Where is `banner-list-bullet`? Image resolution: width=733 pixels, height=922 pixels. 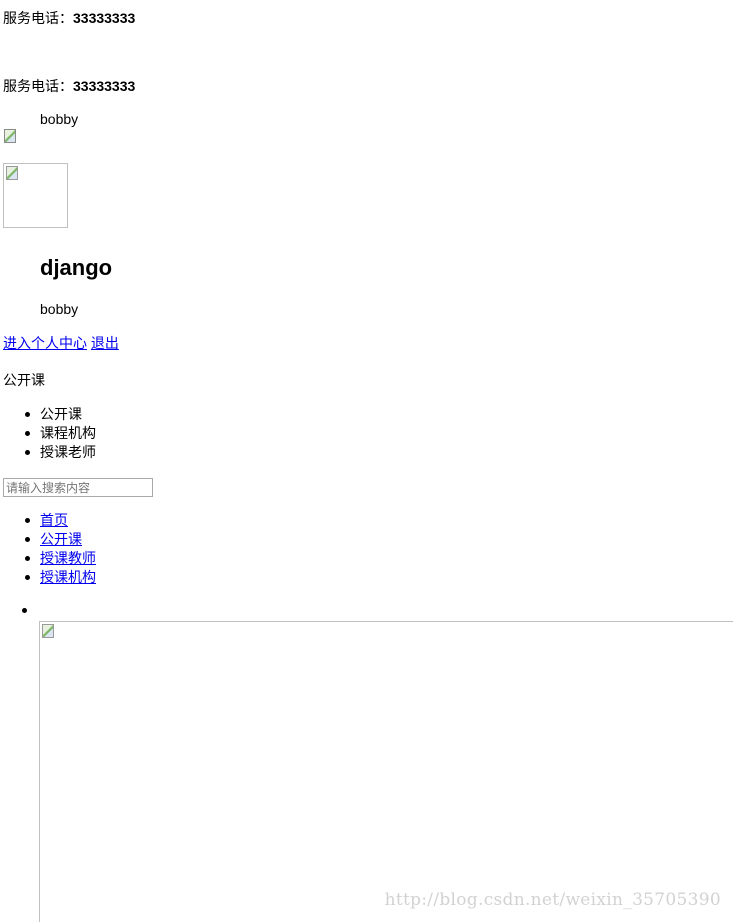
banner-list-bullet is located at coordinates (24, 610).